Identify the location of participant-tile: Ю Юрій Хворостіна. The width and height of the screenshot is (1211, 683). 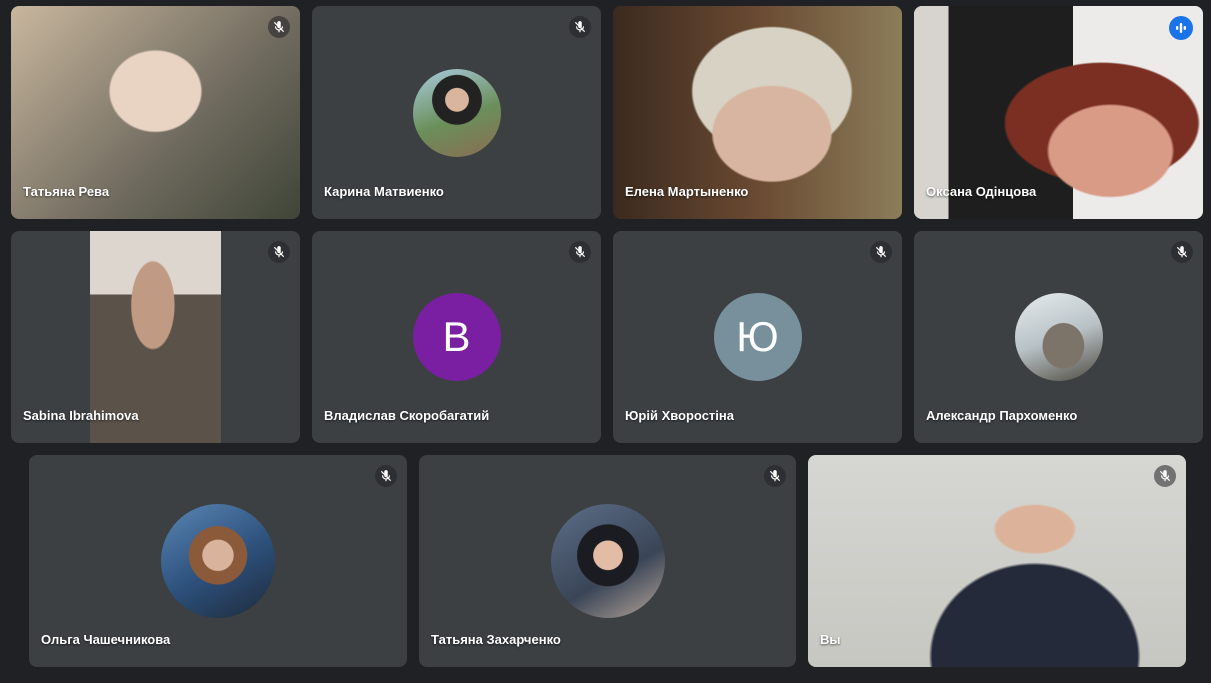
(757, 337).